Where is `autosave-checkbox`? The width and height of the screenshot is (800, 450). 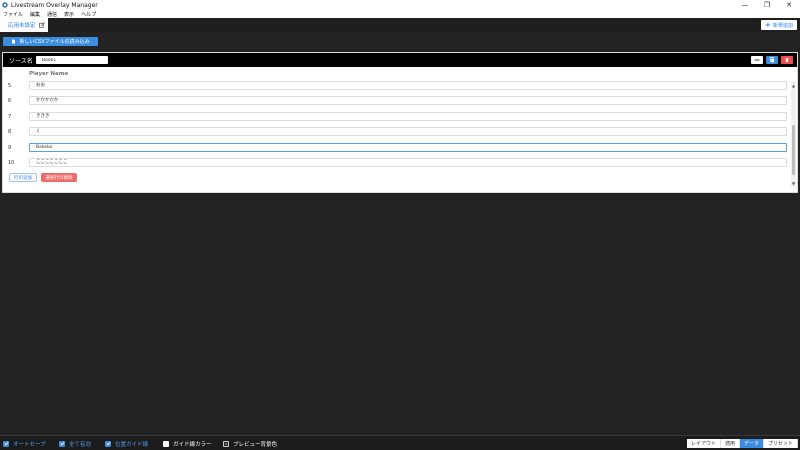
autosave-checkbox is located at coordinates (6, 443).